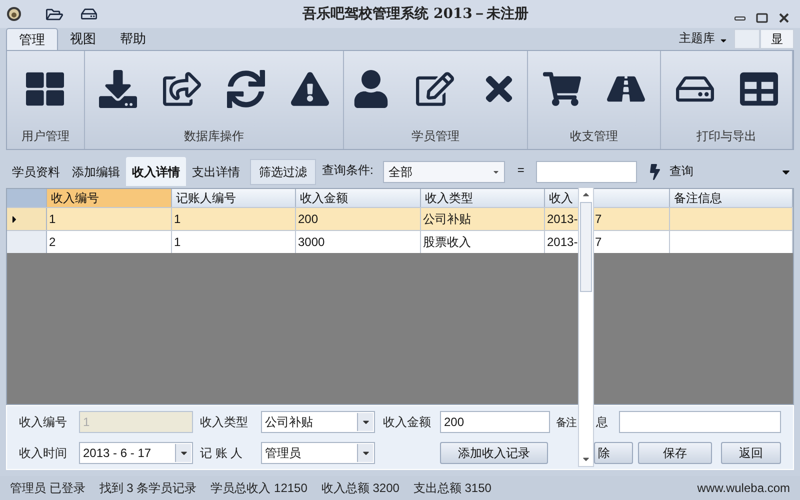  Describe the element at coordinates (358, 219) in the screenshot. I see `table-cell: 200` at that location.